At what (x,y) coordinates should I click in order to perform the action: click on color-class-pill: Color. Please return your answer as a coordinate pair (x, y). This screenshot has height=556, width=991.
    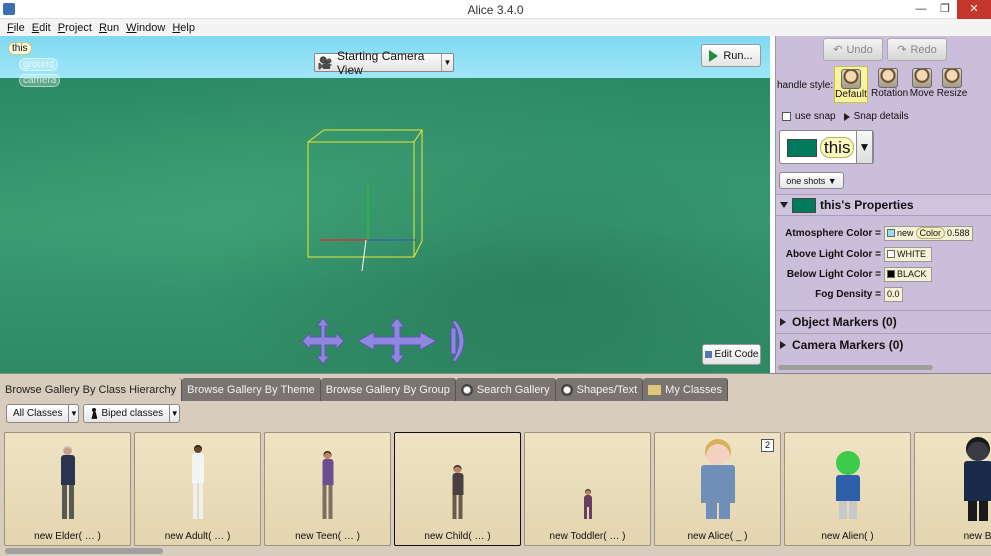
    Looking at the image, I should click on (930, 233).